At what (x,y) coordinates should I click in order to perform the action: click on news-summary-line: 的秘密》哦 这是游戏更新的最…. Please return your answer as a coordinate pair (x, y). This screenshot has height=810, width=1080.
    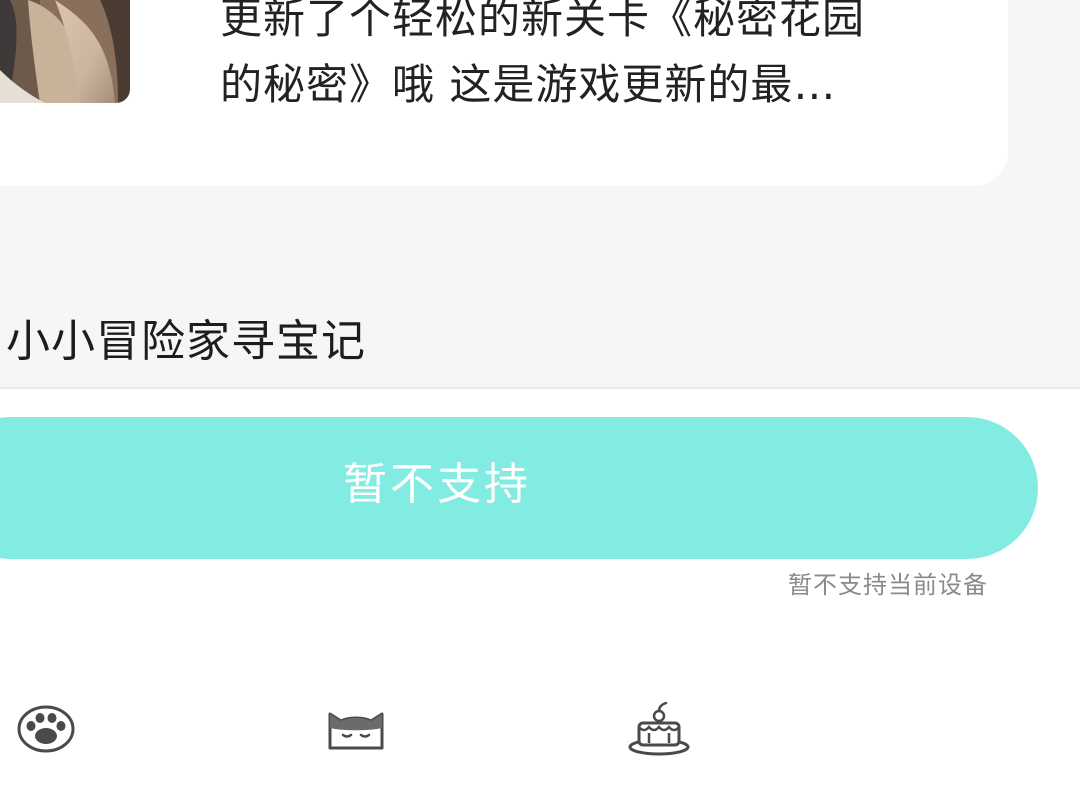
    Looking at the image, I should click on (528, 84).